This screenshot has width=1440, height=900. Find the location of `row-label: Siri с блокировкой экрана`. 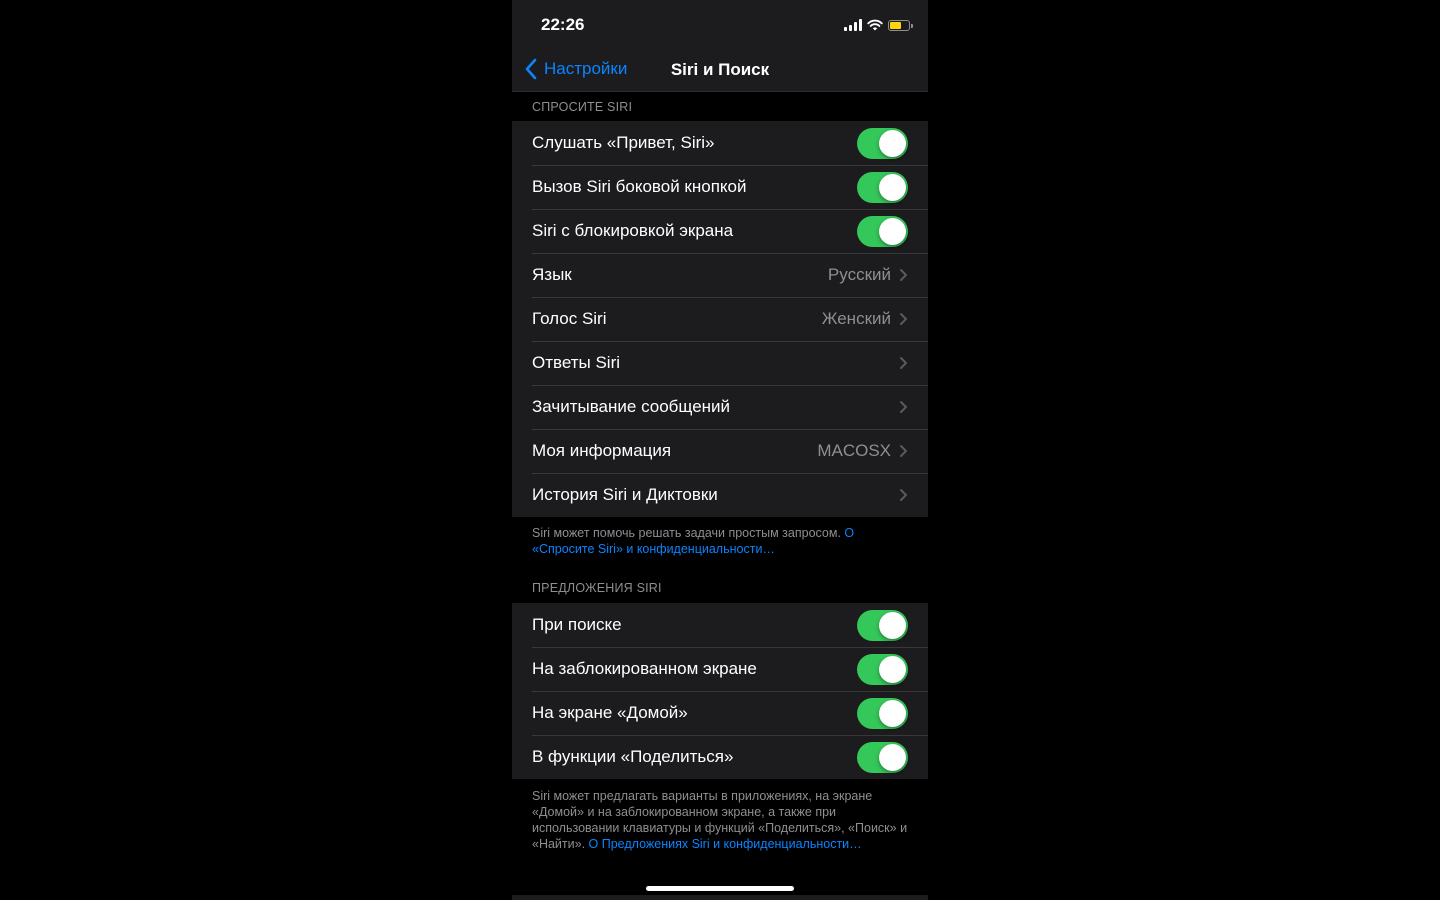

row-label: Siri с блокировкой экрана is located at coordinates (633, 230).